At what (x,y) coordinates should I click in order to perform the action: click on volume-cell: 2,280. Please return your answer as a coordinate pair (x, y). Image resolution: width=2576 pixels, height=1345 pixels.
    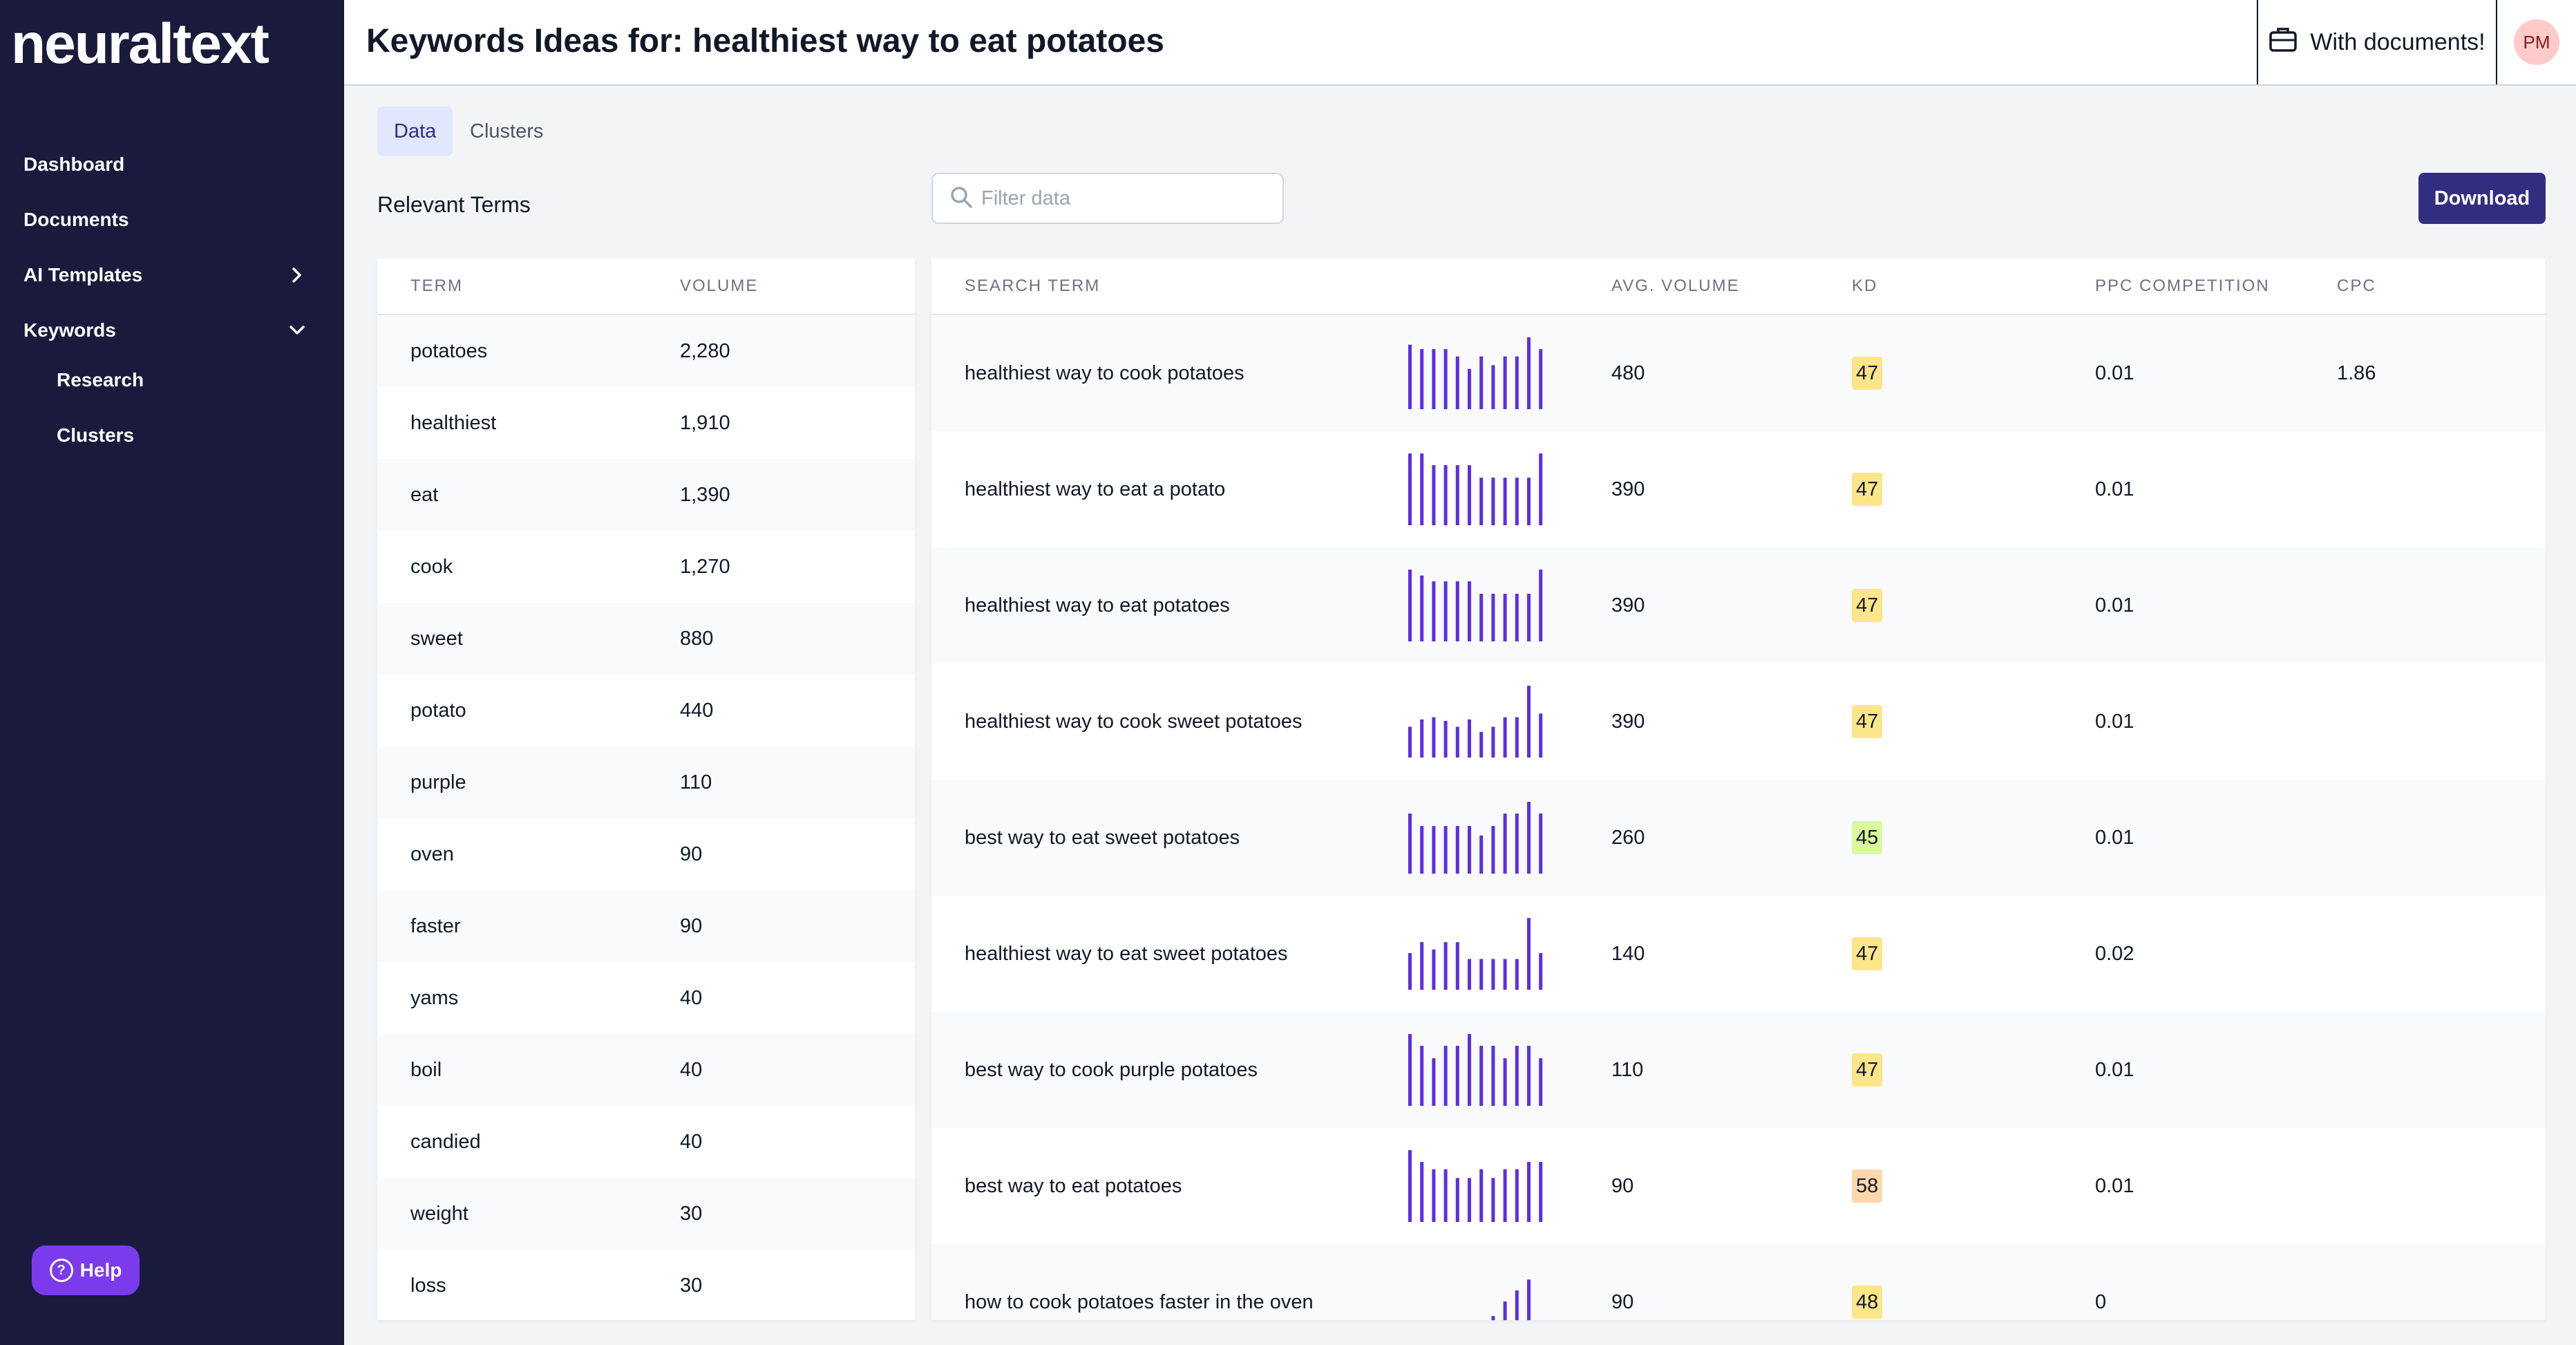
    Looking at the image, I should click on (705, 351).